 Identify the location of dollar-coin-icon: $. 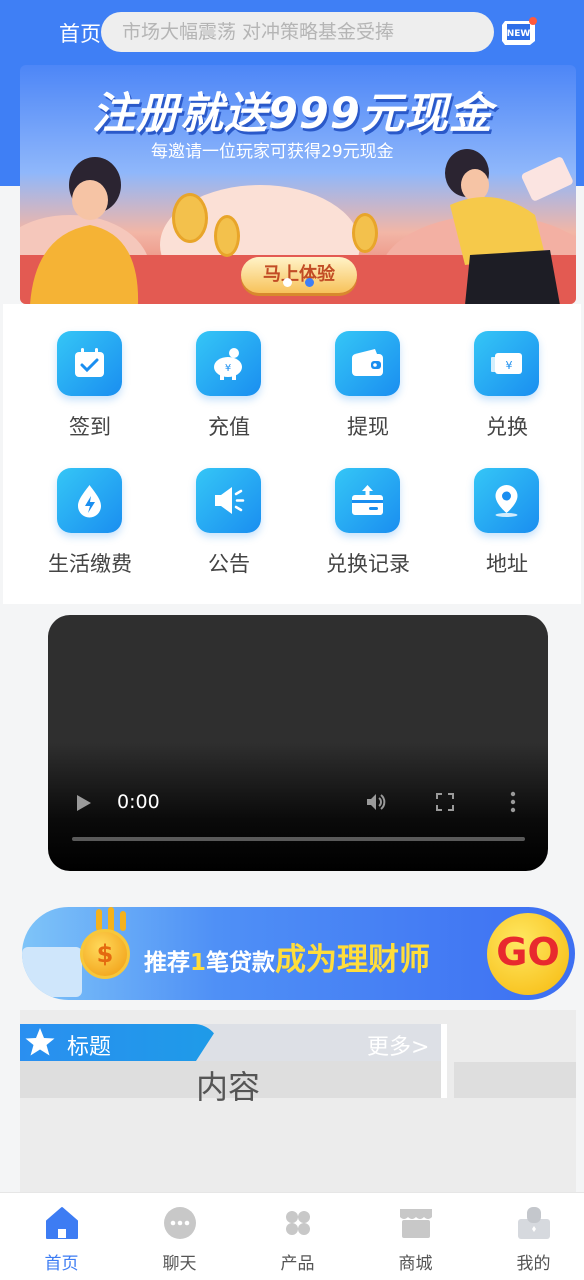
(105, 954).